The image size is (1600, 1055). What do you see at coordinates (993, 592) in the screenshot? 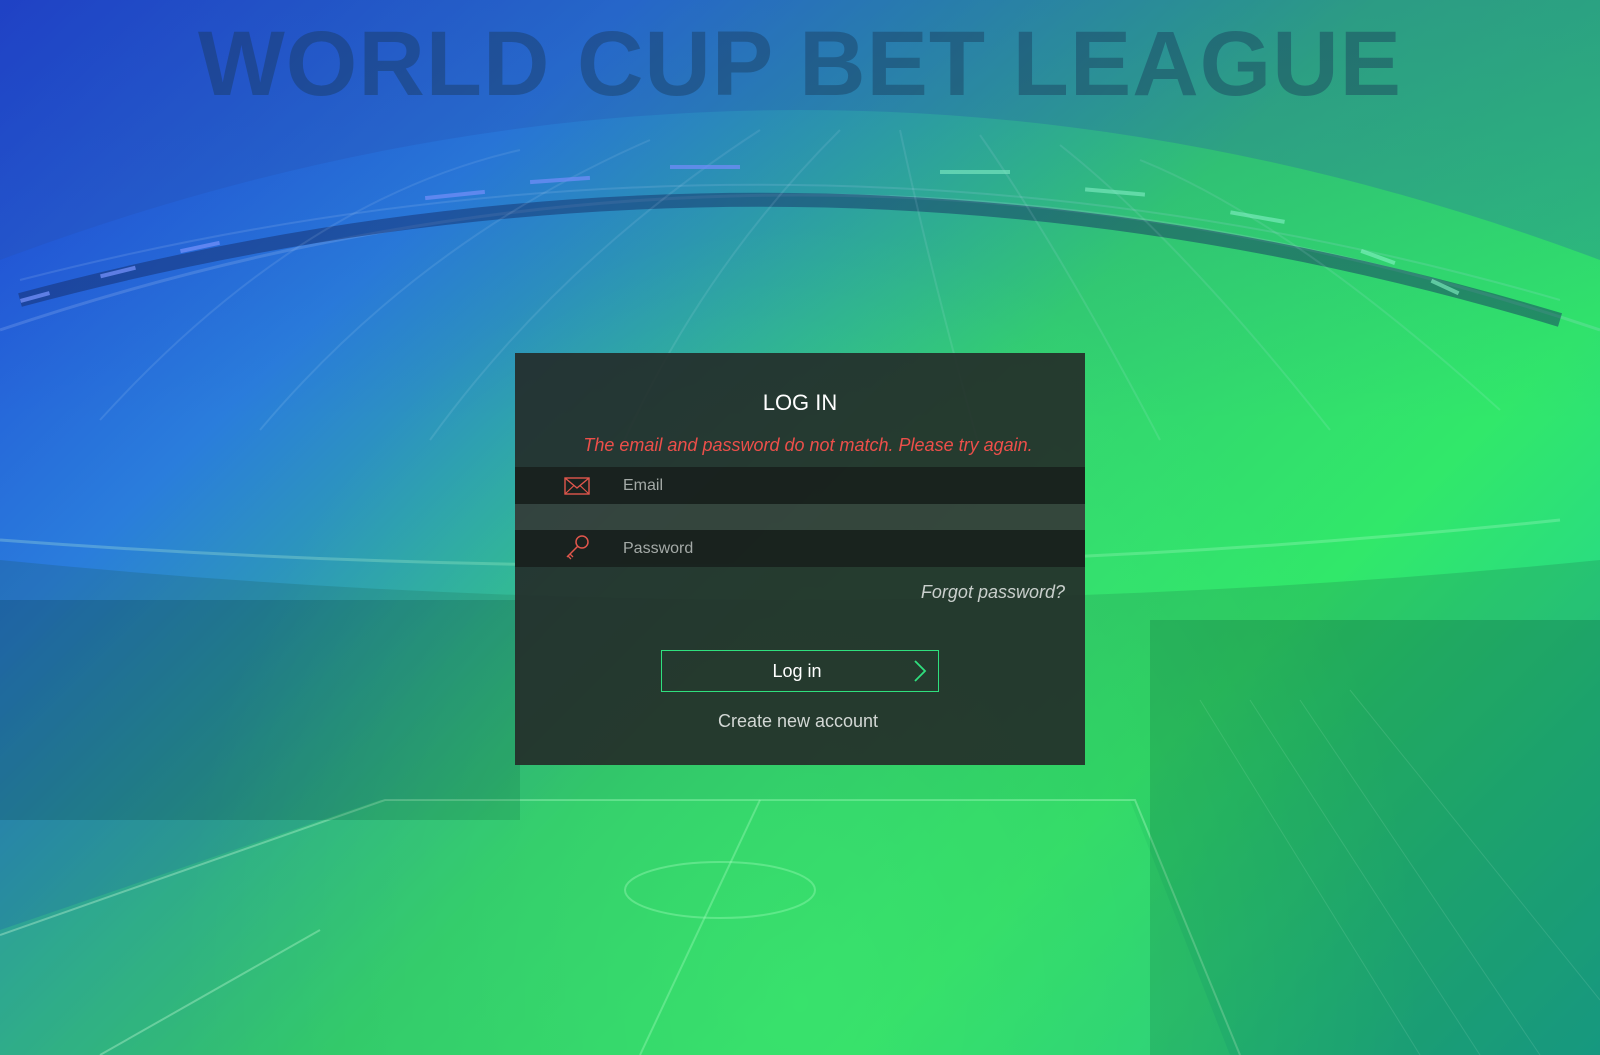
I see `forgot-password-link: Forgot password?` at bounding box center [993, 592].